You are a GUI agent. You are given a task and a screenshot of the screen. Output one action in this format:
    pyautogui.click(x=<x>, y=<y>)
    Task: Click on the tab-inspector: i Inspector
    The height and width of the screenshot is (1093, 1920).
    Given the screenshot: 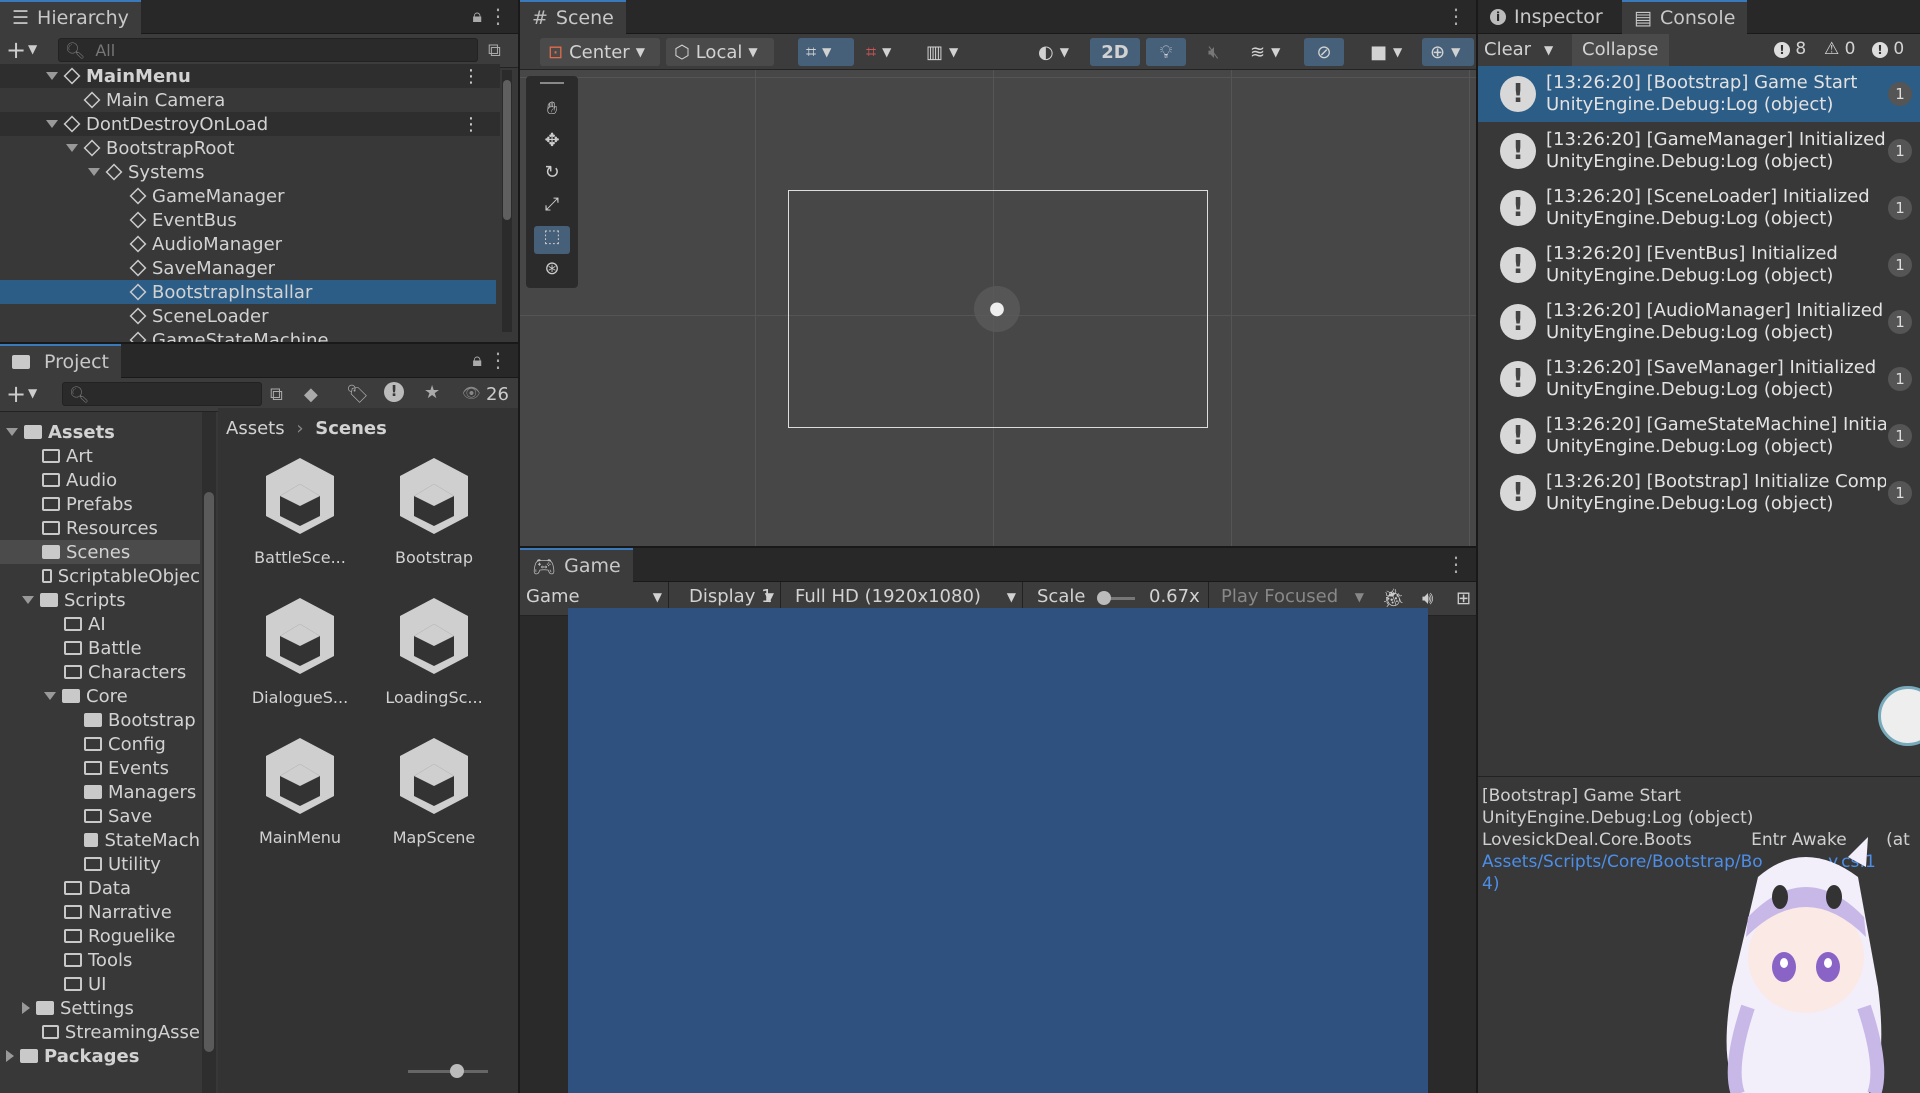 What is the action you would take?
    pyautogui.click(x=1546, y=17)
    